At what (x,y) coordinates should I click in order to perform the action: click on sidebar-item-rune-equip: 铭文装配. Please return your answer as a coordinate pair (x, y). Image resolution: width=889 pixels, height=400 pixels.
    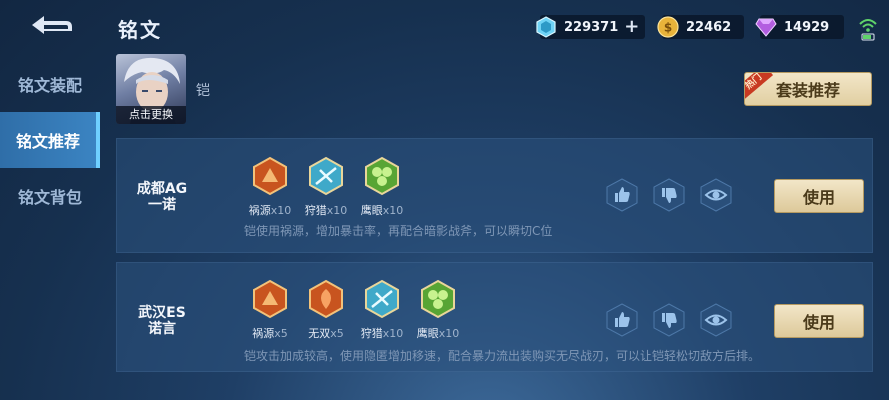
    Looking at the image, I should click on (50, 84).